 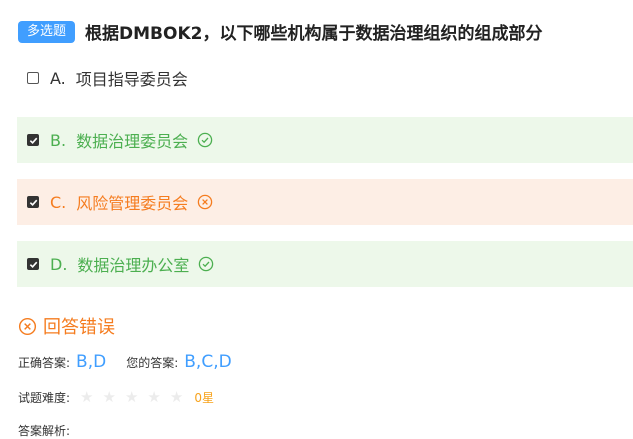 What do you see at coordinates (325, 140) in the screenshot?
I see `option-b: B. 数据治理委员会` at bounding box center [325, 140].